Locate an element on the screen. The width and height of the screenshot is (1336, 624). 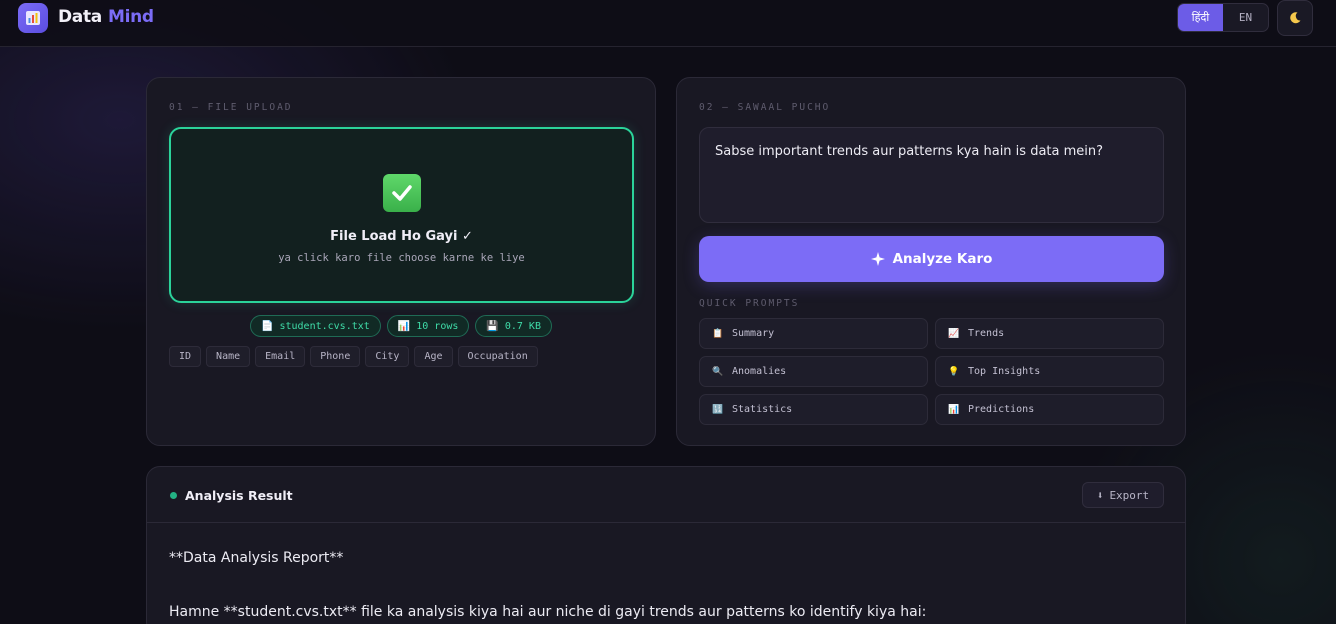
floppy-disk-icon: 💾 is located at coordinates (492, 326).